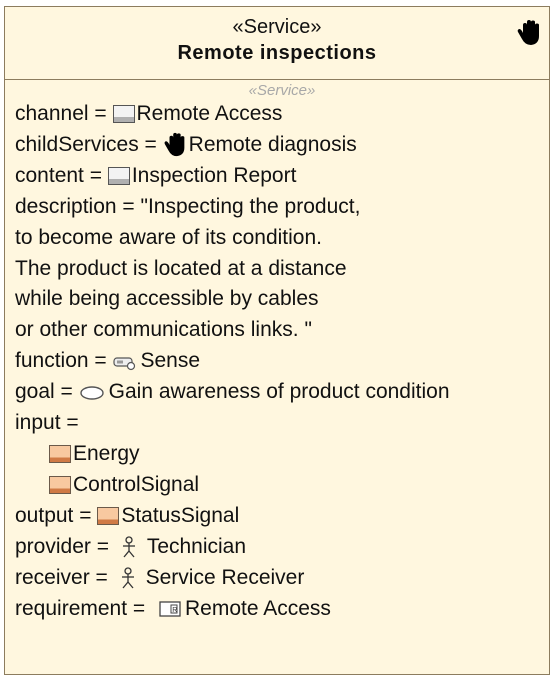 Image resolution: width=555 pixels, height=680 pixels. What do you see at coordinates (279, 392) in the screenshot?
I see `goal-value: Gain awareness of product condition` at bounding box center [279, 392].